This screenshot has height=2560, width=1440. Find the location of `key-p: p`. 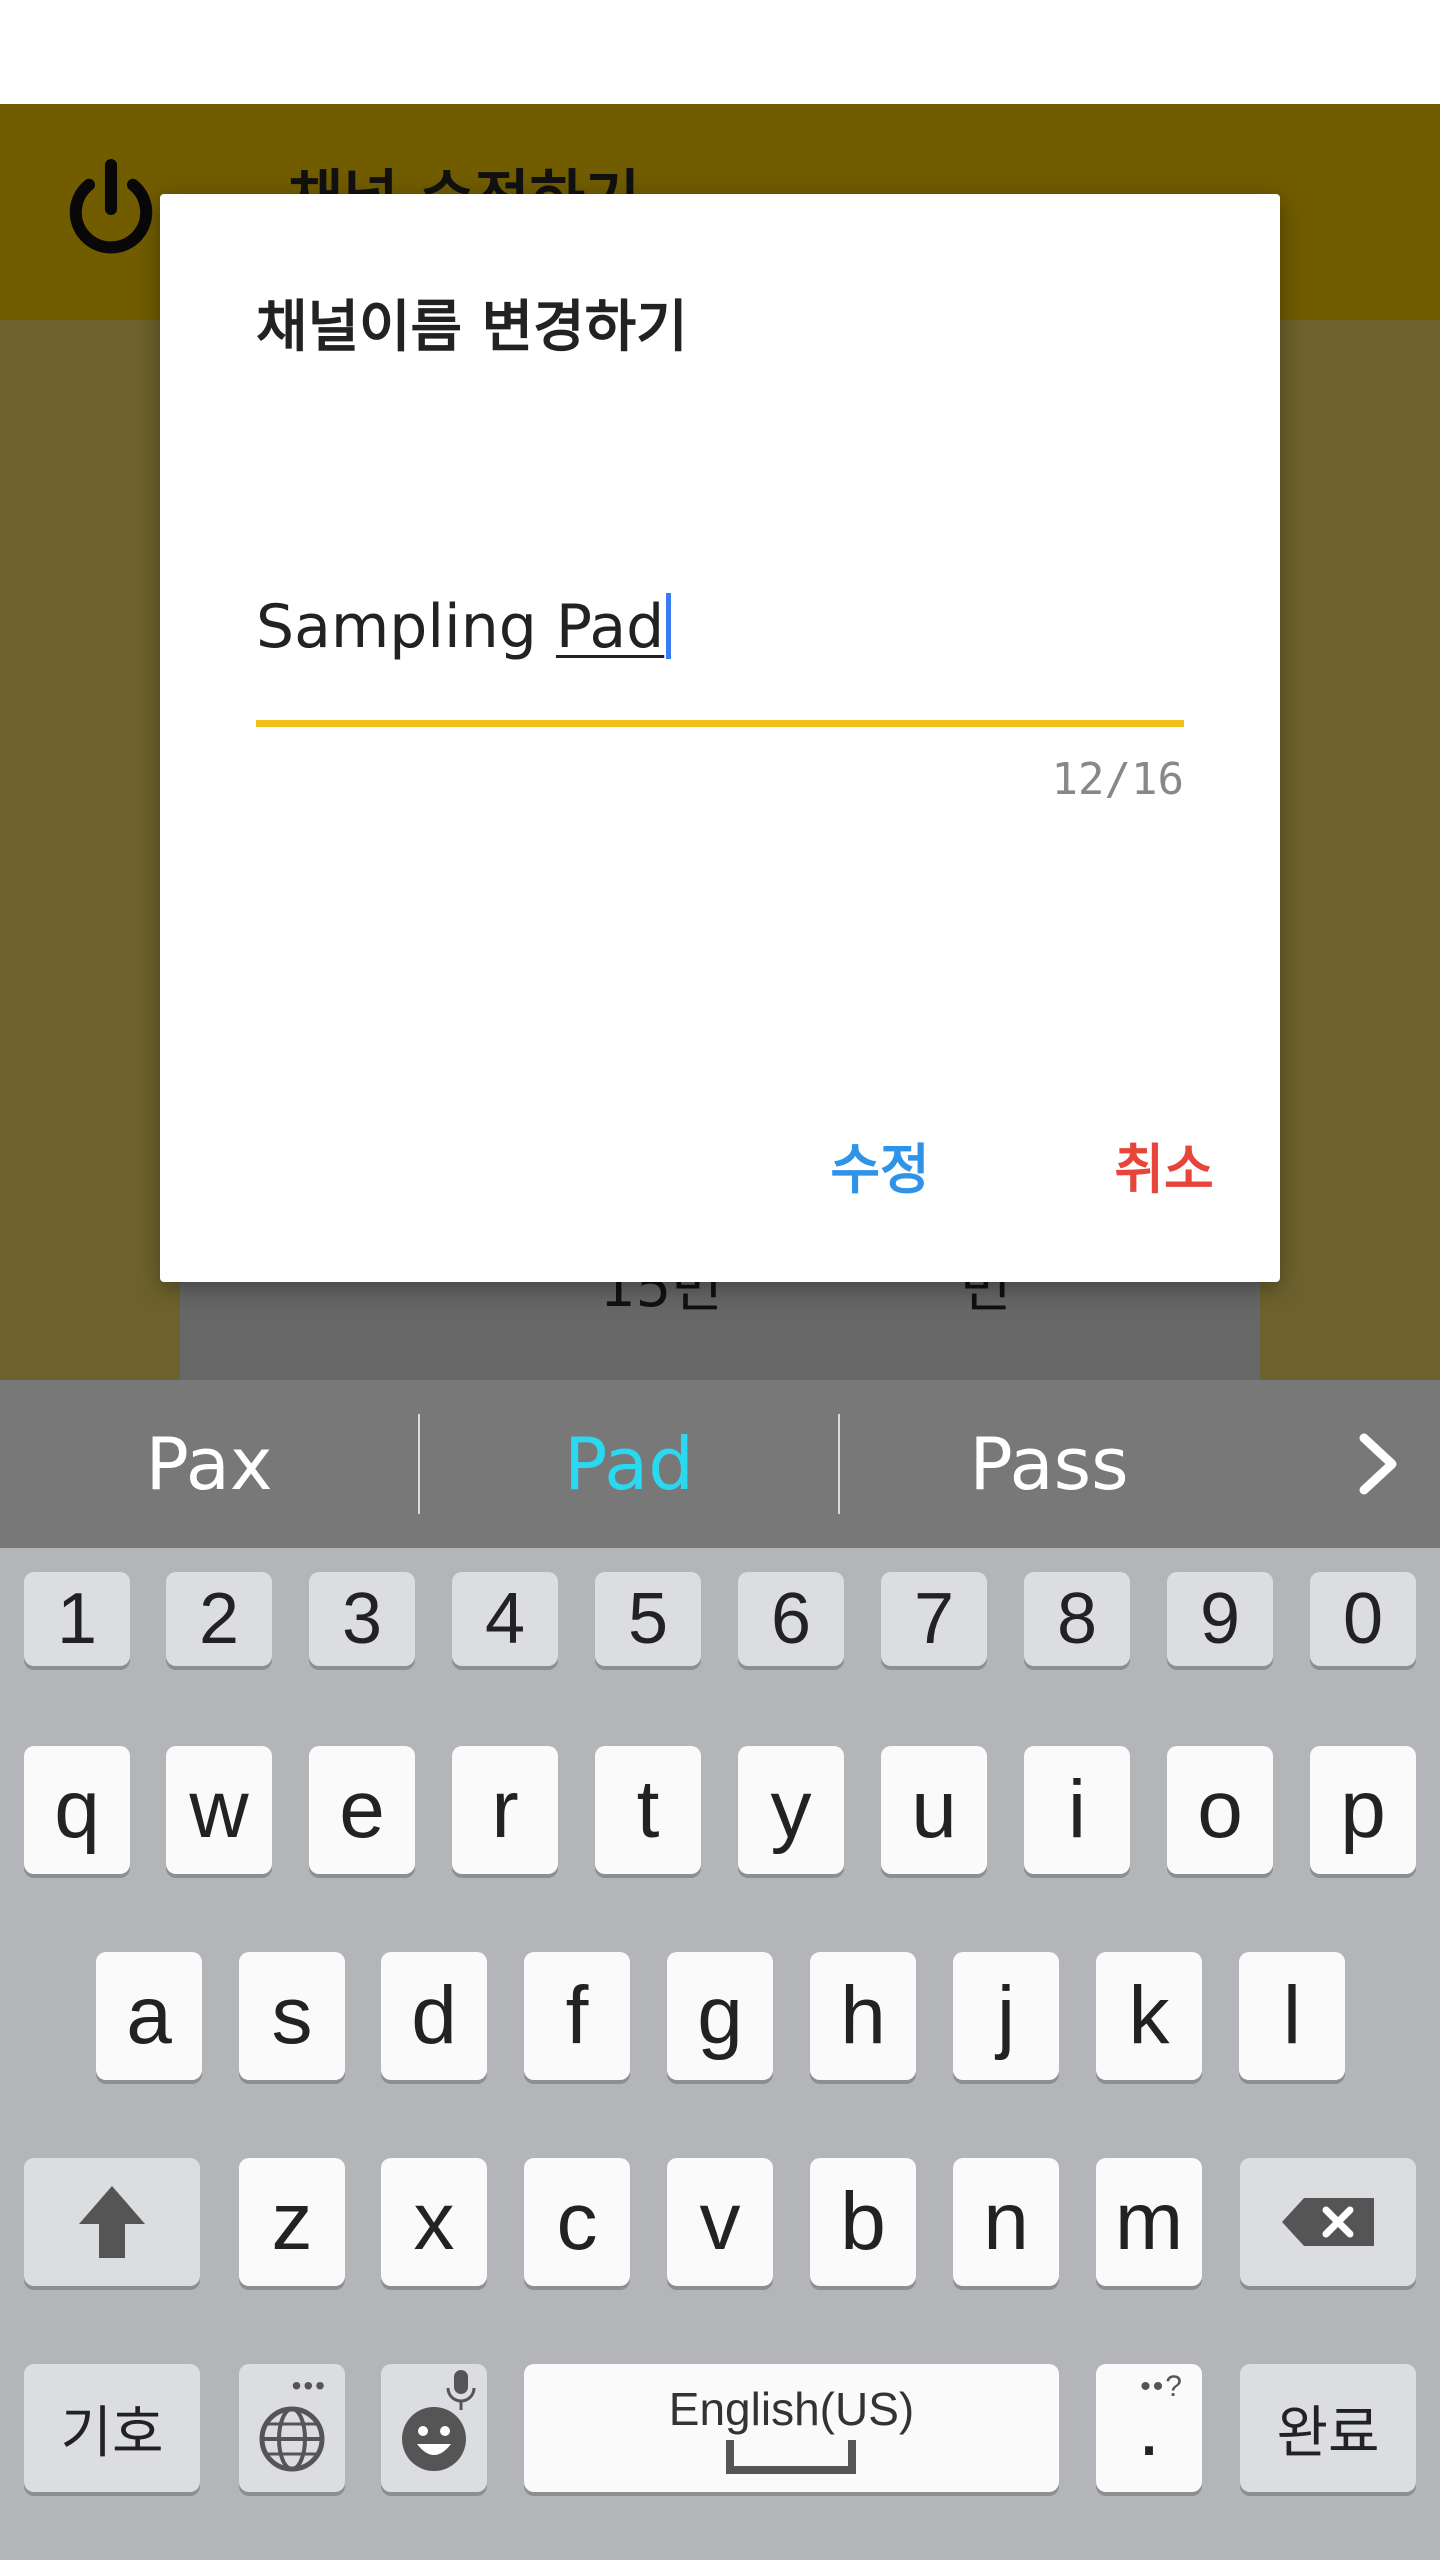

key-p: p is located at coordinates (1363, 1810).